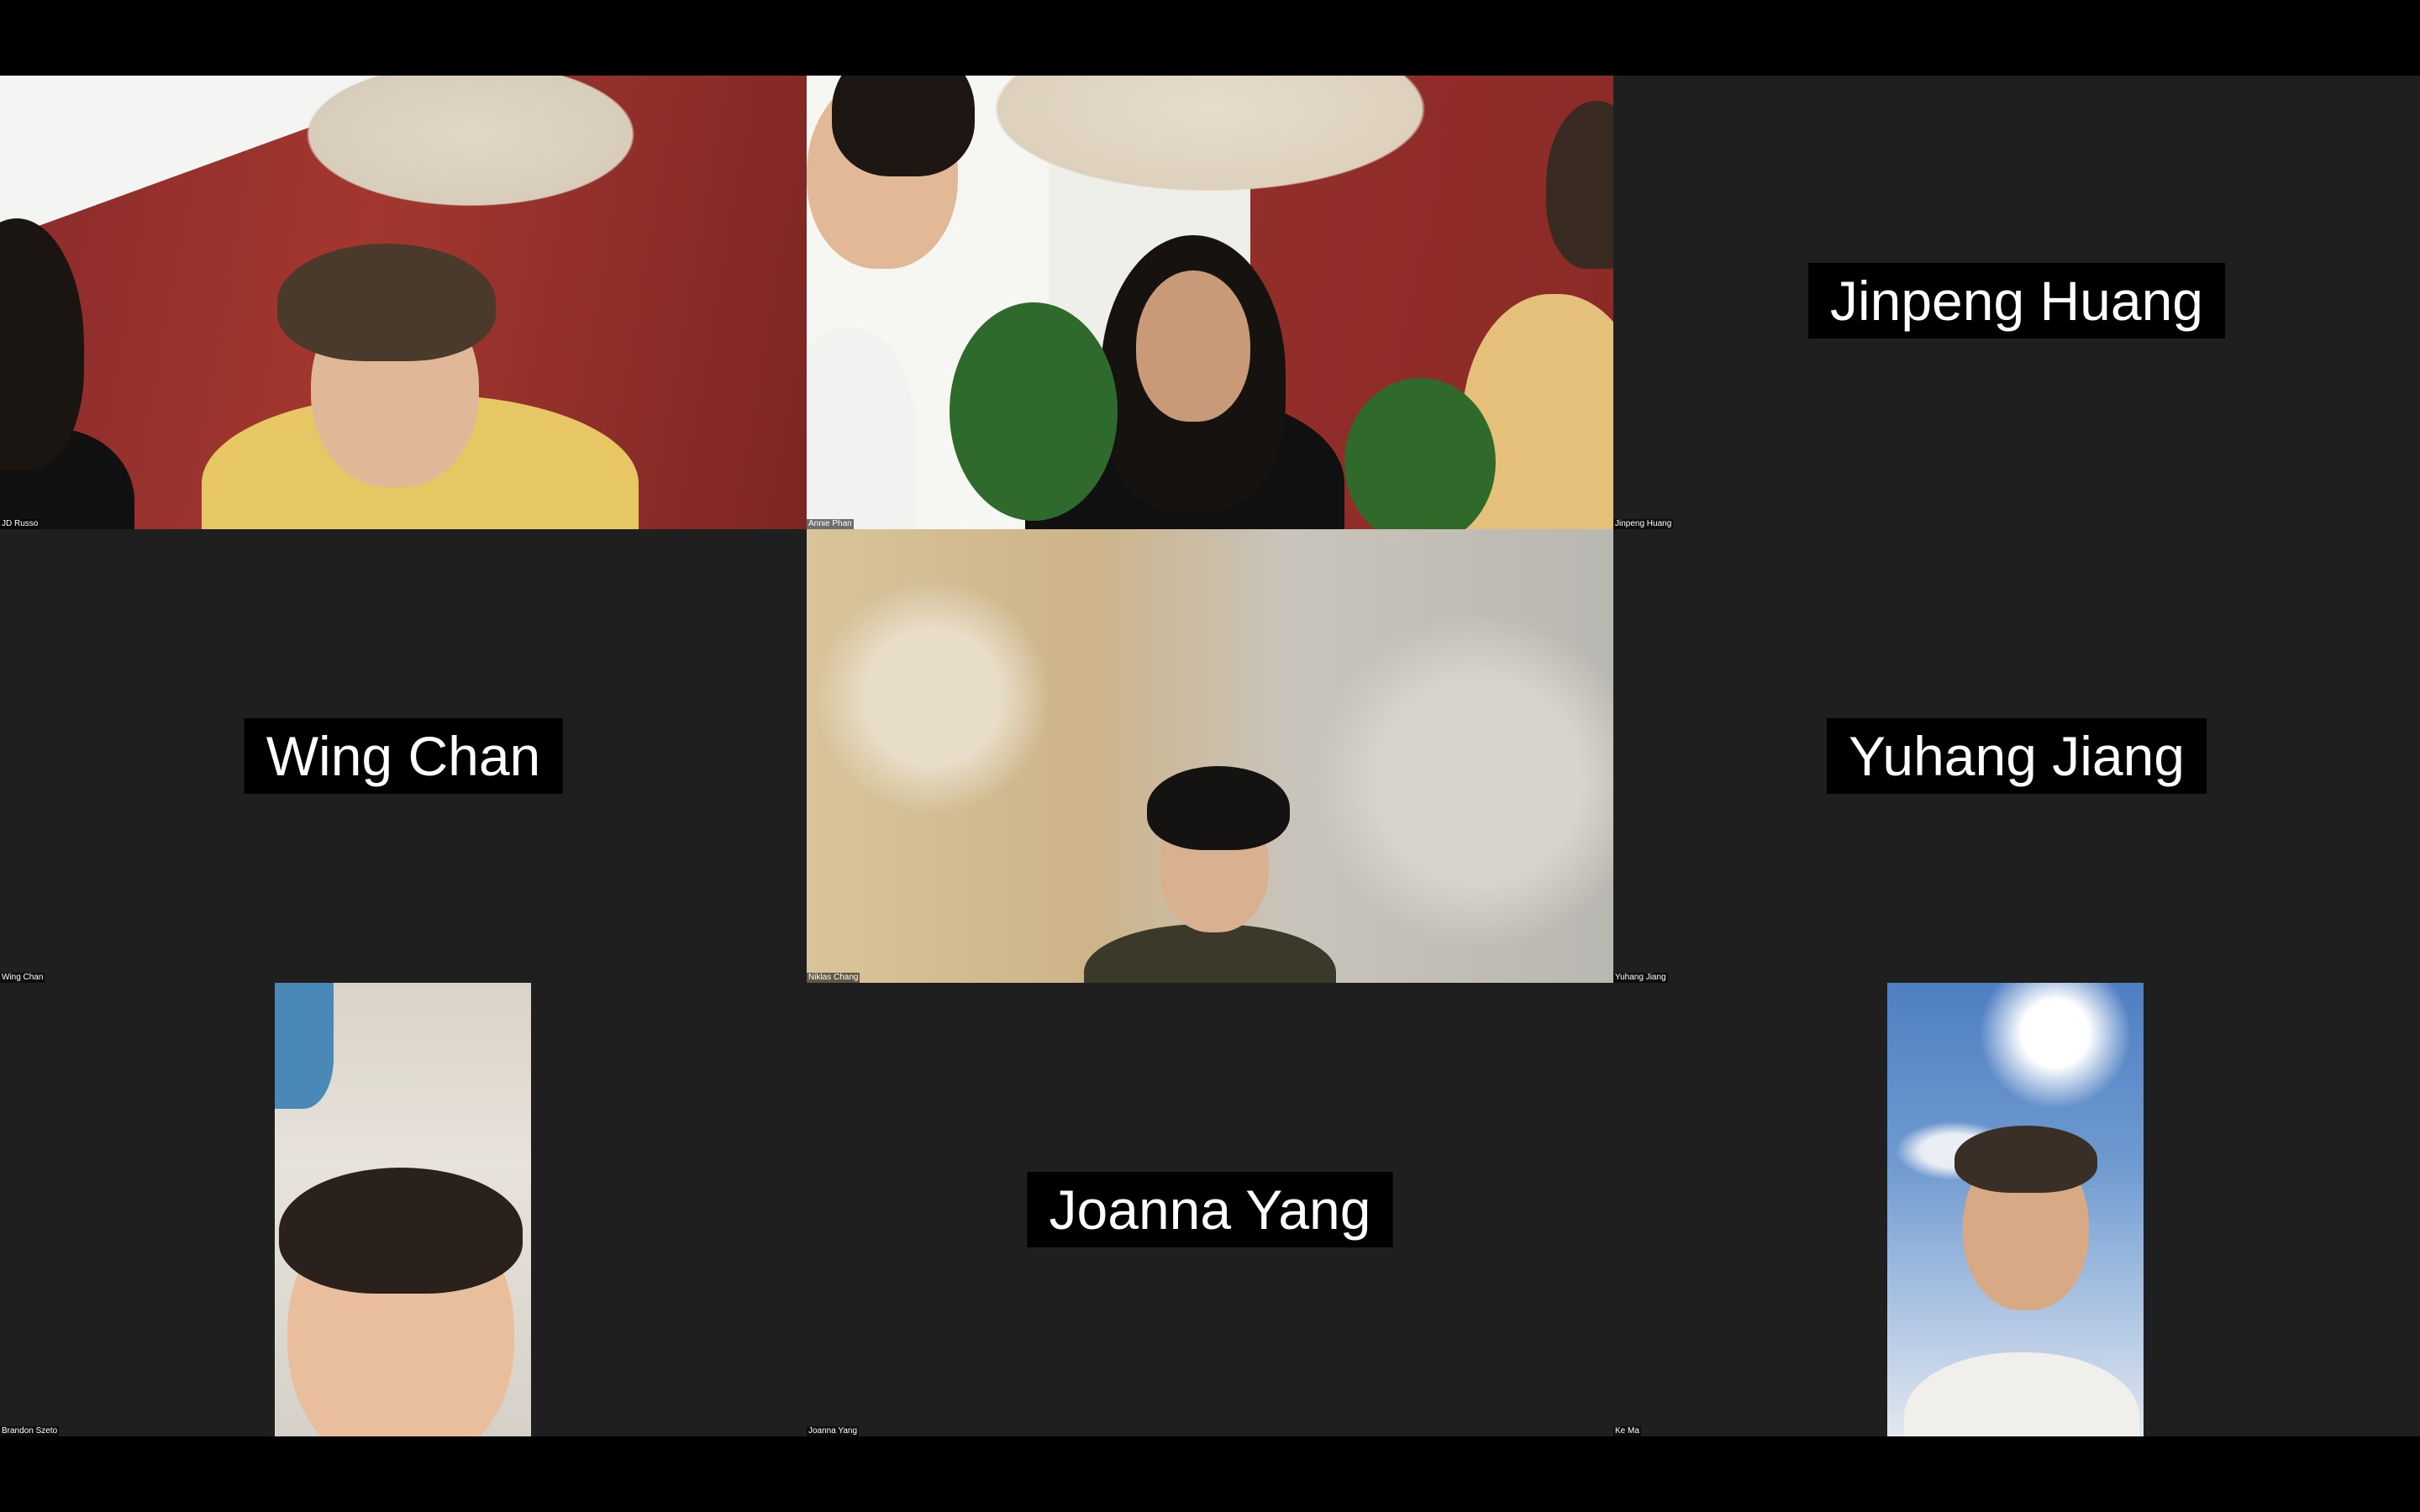 This screenshot has height=1512, width=2420. What do you see at coordinates (22, 978) in the screenshot?
I see `participant-name-label: Wing Chan` at bounding box center [22, 978].